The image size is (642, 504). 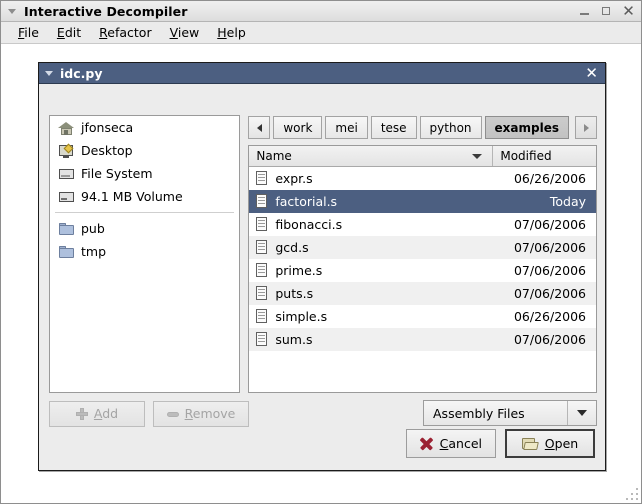 I want to click on file-name-cell: expr.s, so click(x=371, y=178).